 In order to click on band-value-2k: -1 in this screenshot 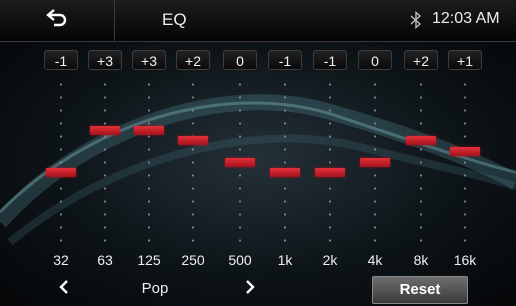, I will do `click(330, 60)`.